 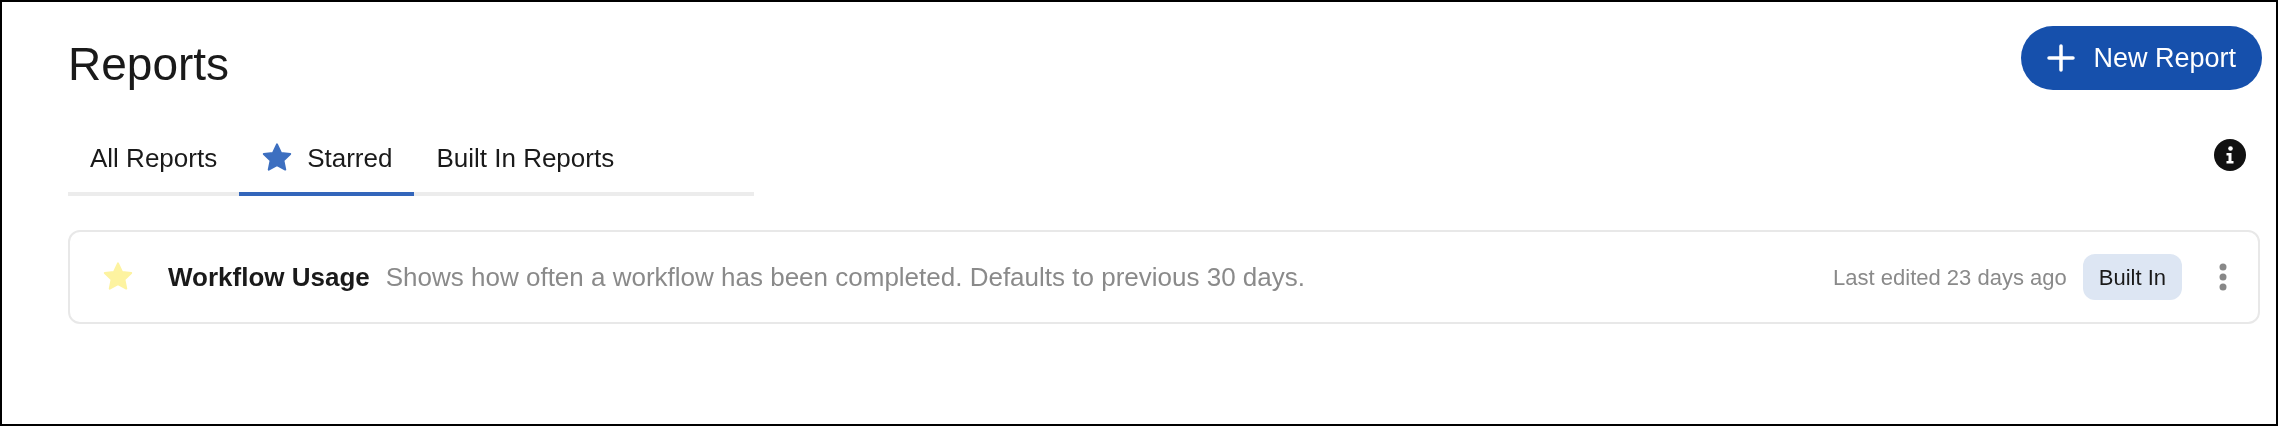 I want to click on last-edited-text: Last edited 23 days ago, so click(x=1950, y=277).